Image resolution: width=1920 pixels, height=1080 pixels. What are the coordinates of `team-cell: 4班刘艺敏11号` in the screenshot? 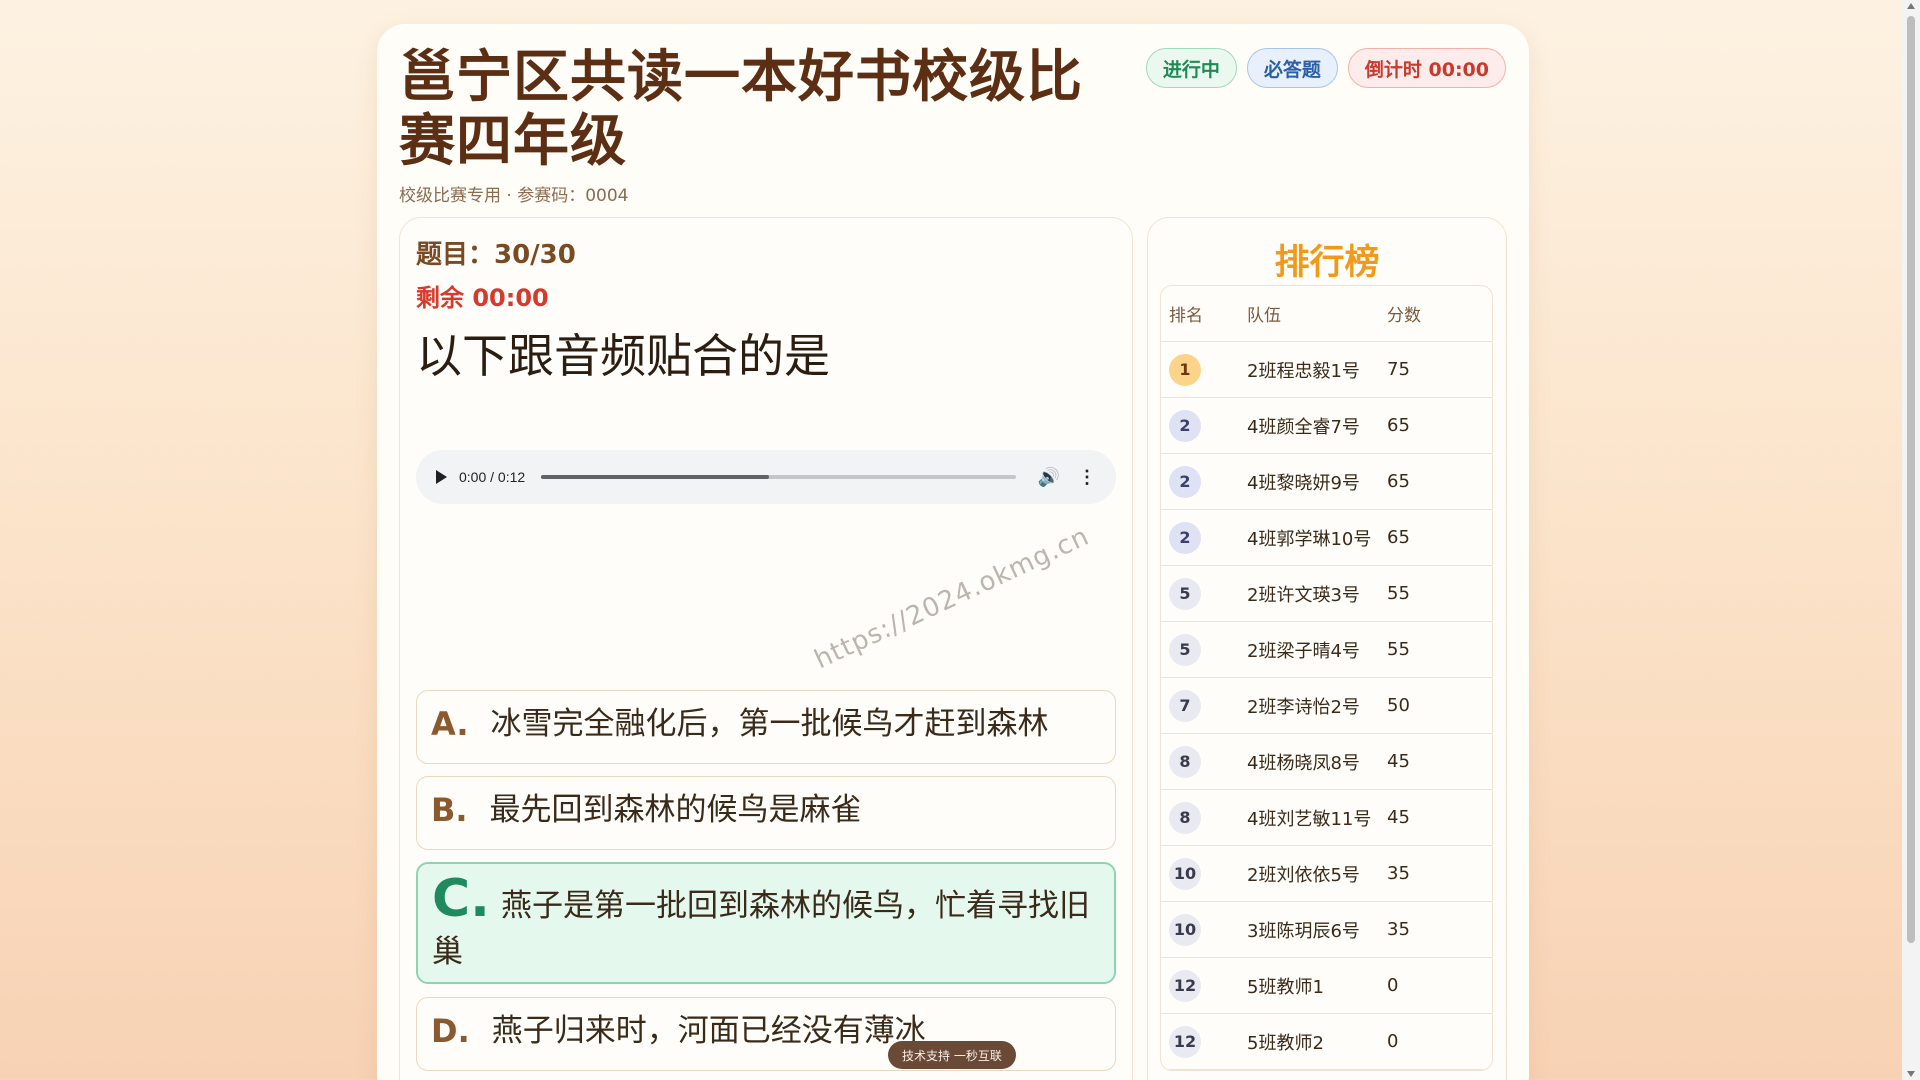 It's located at (1309, 819).